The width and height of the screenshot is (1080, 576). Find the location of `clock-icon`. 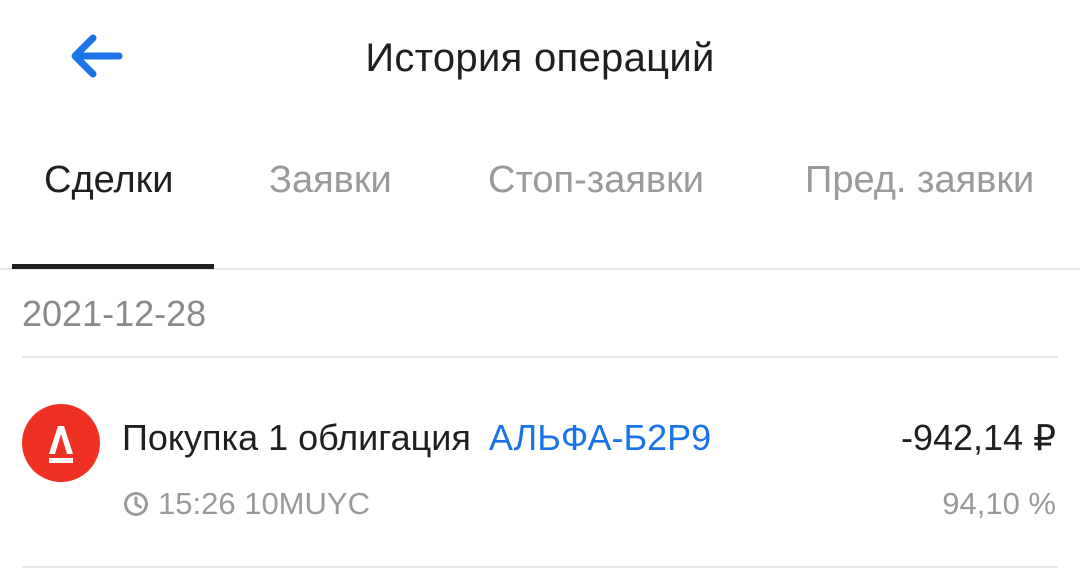

clock-icon is located at coordinates (136, 504).